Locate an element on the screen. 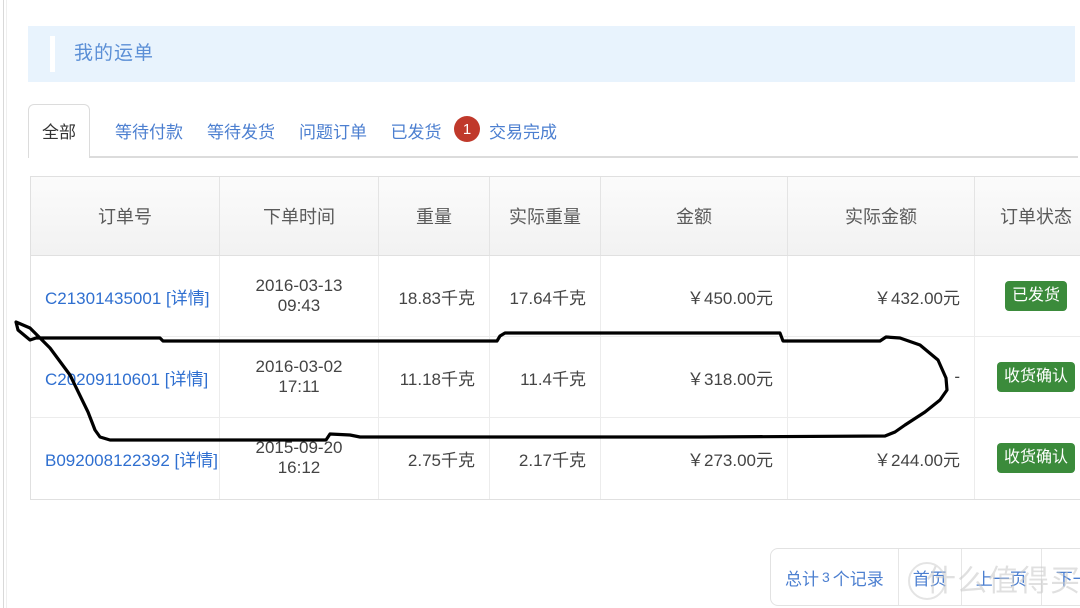 This screenshot has height=608, width=1080. tab-item-2: 等待发货 is located at coordinates (241, 130).